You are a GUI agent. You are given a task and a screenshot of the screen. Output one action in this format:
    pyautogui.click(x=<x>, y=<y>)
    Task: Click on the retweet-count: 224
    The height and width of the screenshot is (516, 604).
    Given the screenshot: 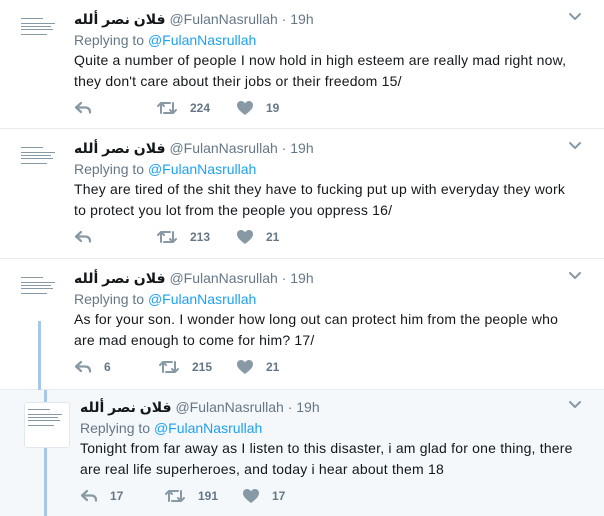 What is the action you would take?
    pyautogui.click(x=200, y=108)
    